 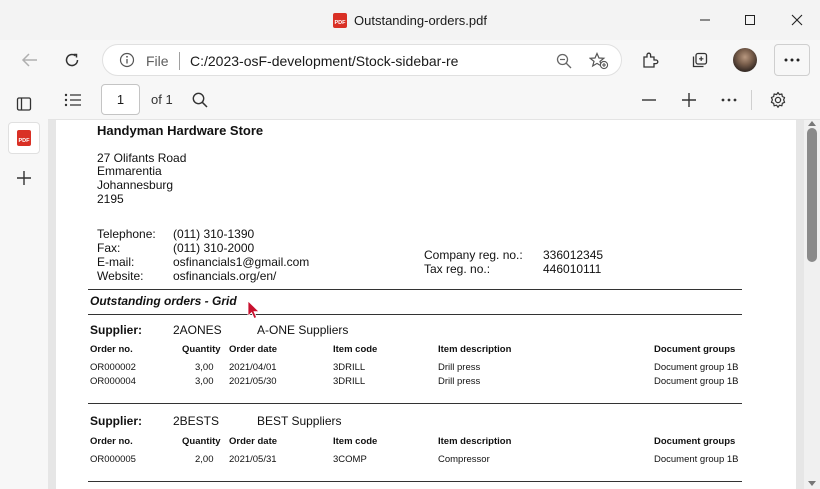 I want to click on info-icon, so click(x=127, y=62).